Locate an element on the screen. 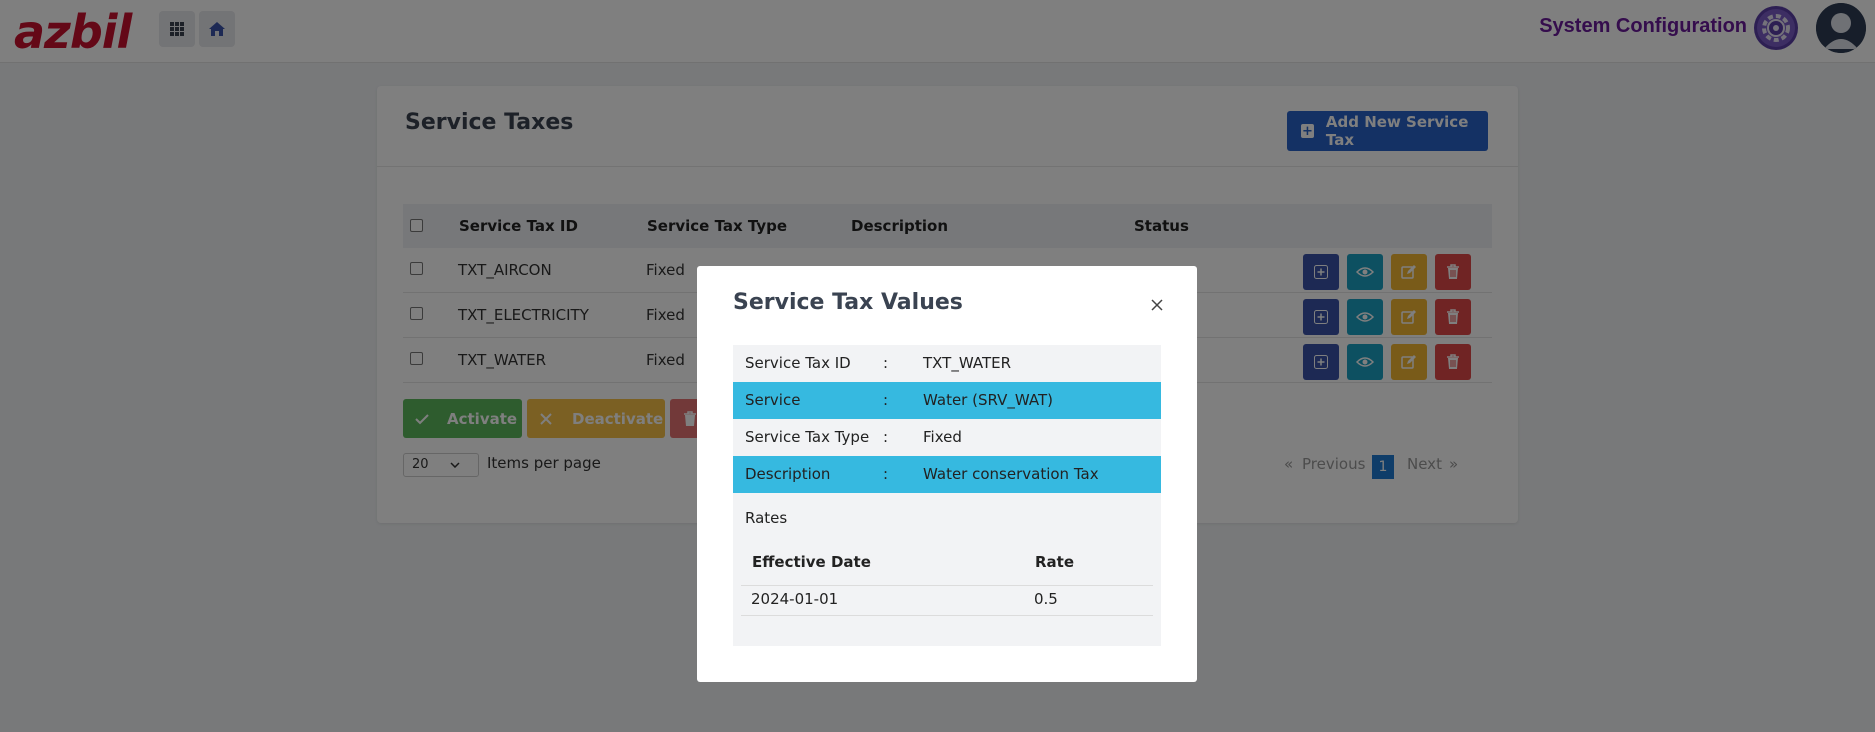 The width and height of the screenshot is (1875, 732). detail-row: Service Tax Type : Fixed is located at coordinates (947, 437).